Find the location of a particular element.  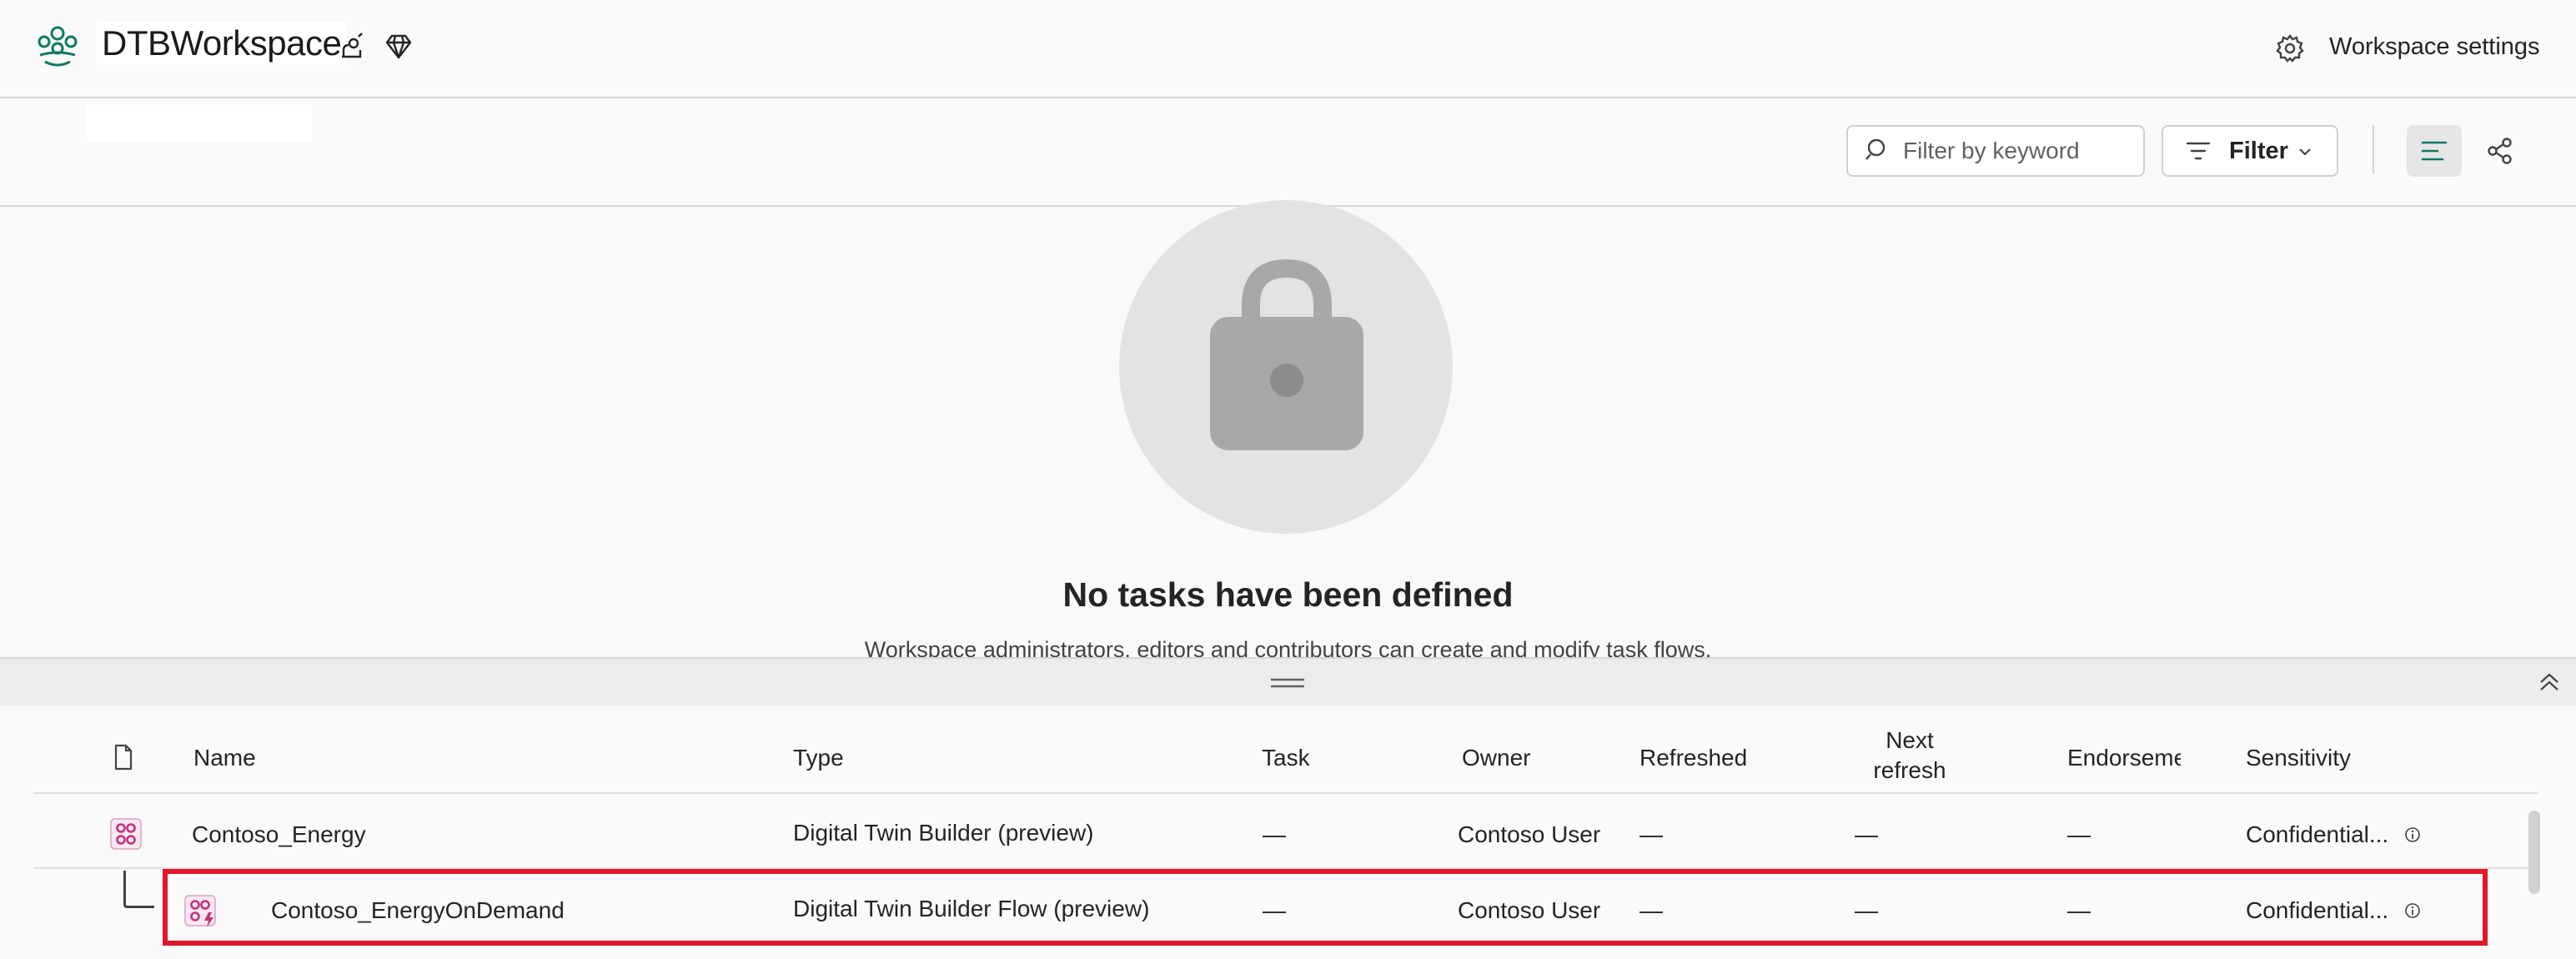

column-header-task: Task is located at coordinates (1286, 758).